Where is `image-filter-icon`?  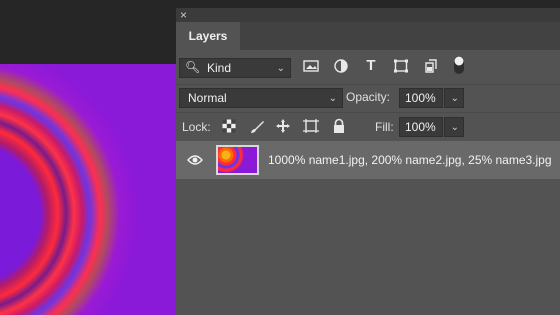 image-filter-icon is located at coordinates (311, 67).